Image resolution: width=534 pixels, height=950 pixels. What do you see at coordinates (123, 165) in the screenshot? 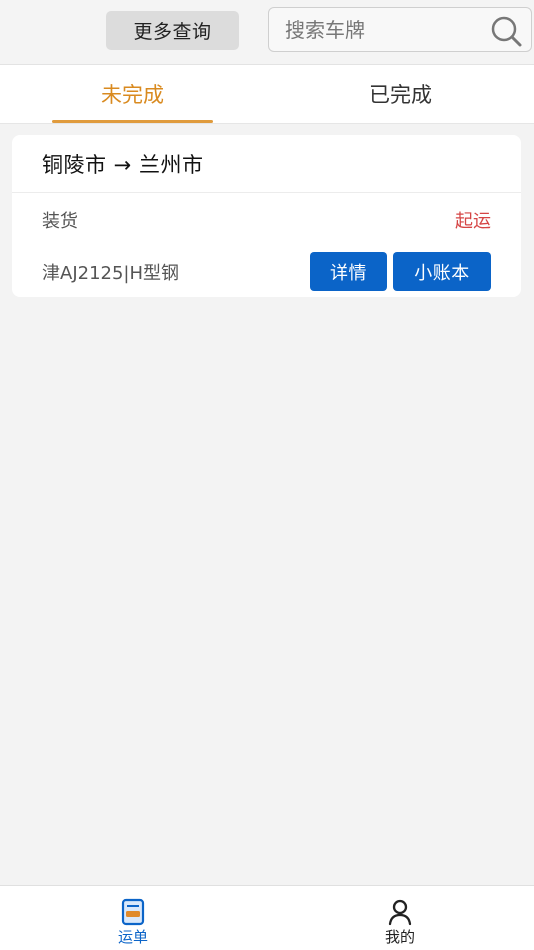
I see `route-title: 铜陵市 → 兰州市` at bounding box center [123, 165].